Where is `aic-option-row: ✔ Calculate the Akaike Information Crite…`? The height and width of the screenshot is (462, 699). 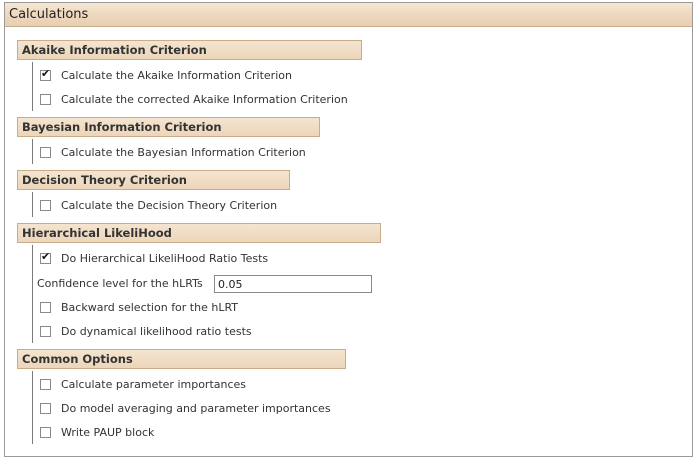
aic-option-row: ✔ Calculate the Akaike Information Crite… is located at coordinates (166, 75).